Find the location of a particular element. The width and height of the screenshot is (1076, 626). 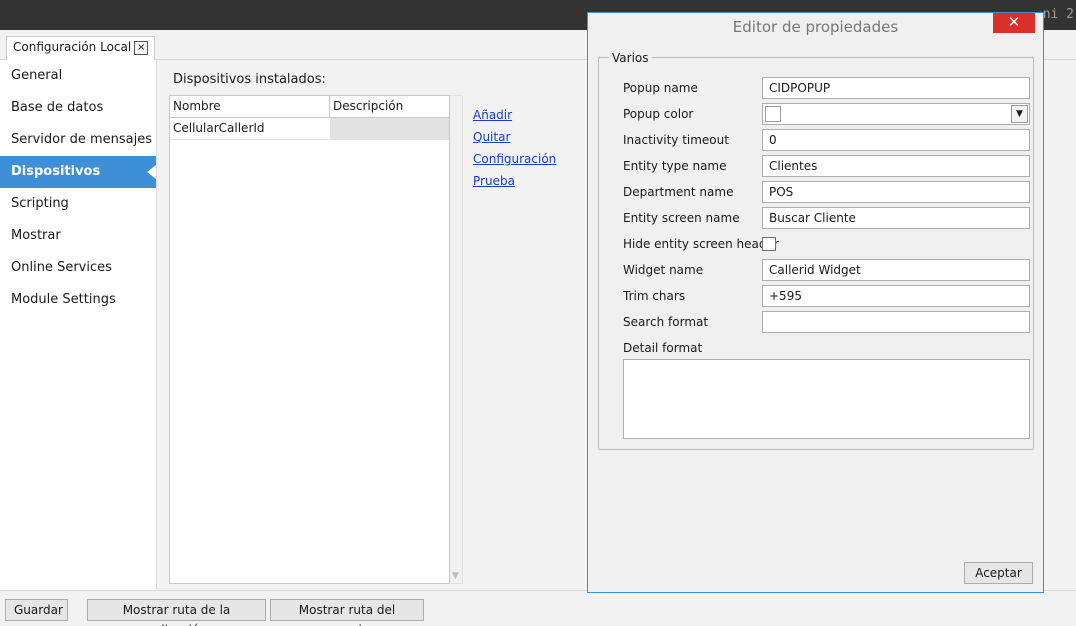

scroll-down-icon: ▼ is located at coordinates (455, 576).